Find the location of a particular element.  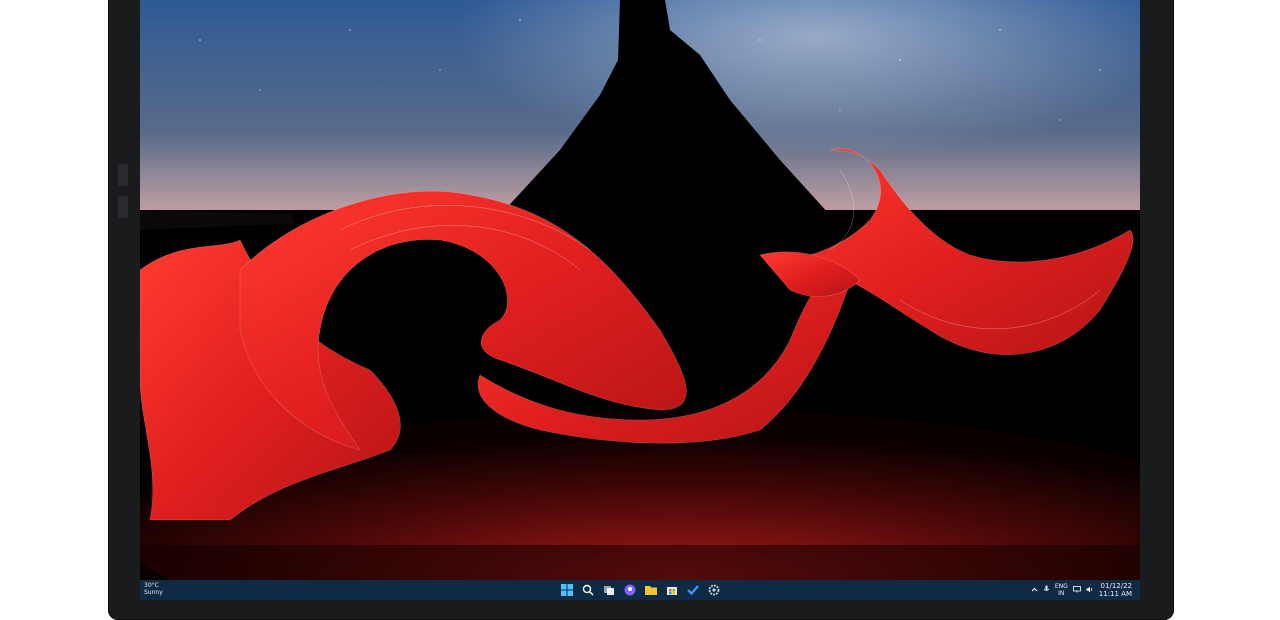

time: 11:11 AM is located at coordinates (1115, 594).